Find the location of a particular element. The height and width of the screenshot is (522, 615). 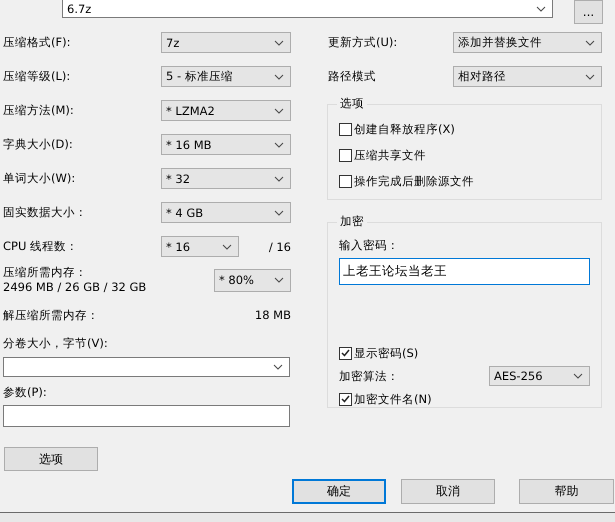

thread-count: / 16 is located at coordinates (279, 247).